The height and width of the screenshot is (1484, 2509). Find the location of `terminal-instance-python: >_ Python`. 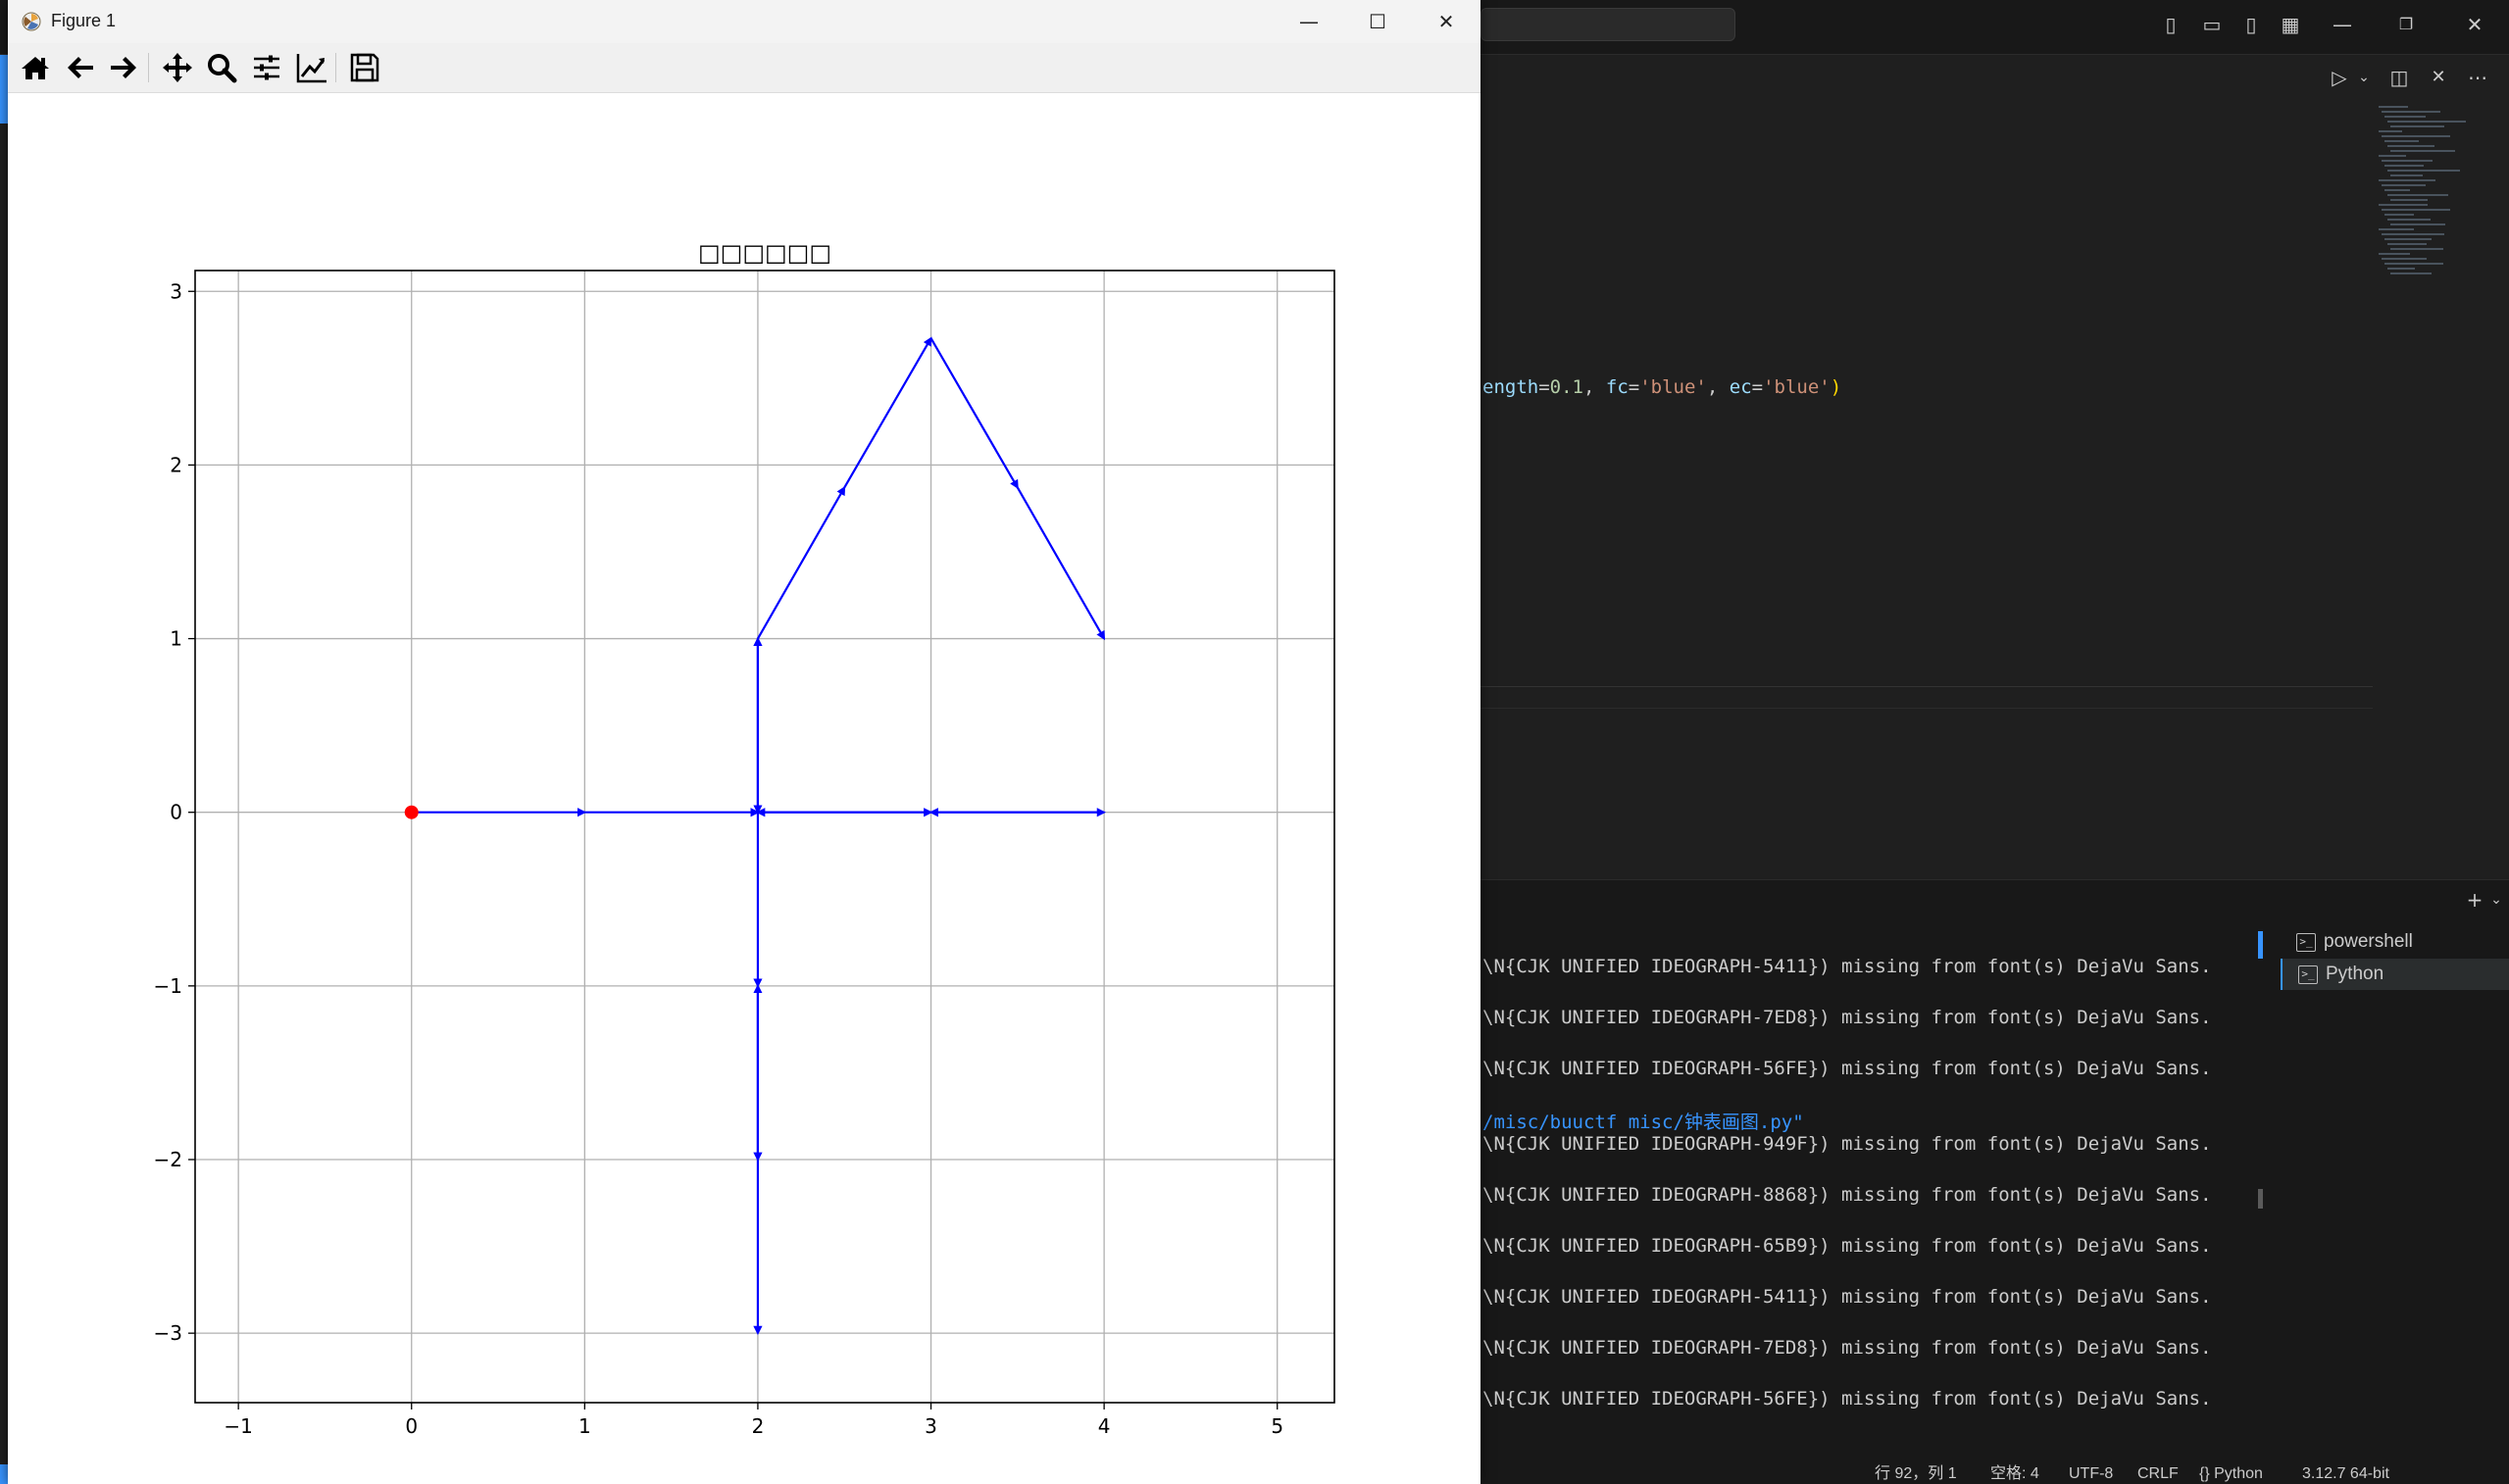

terminal-instance-python: >_ Python is located at coordinates (2395, 975).